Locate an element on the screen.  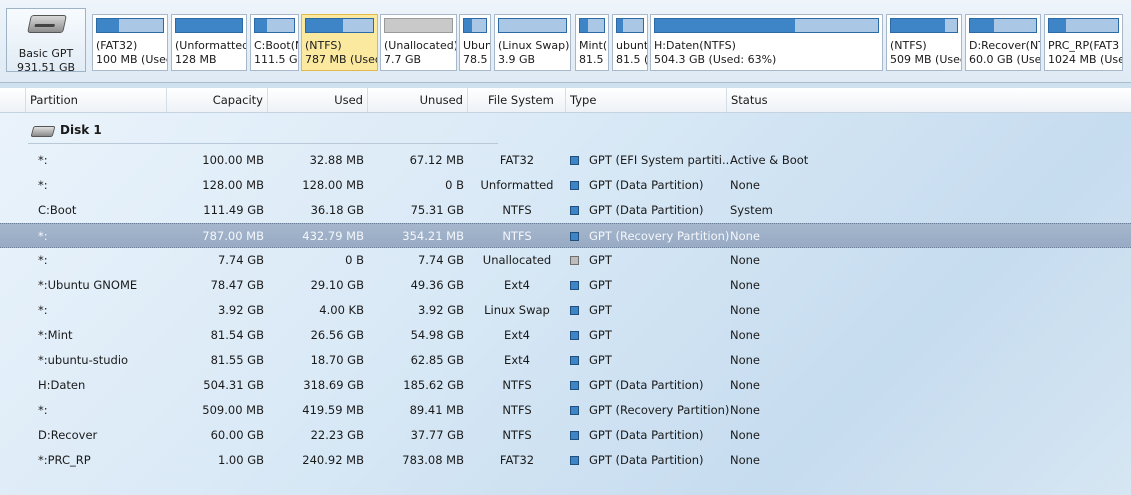
partition-block: D:Recover(NT 60.0 GB (Used is located at coordinates (1003, 42).